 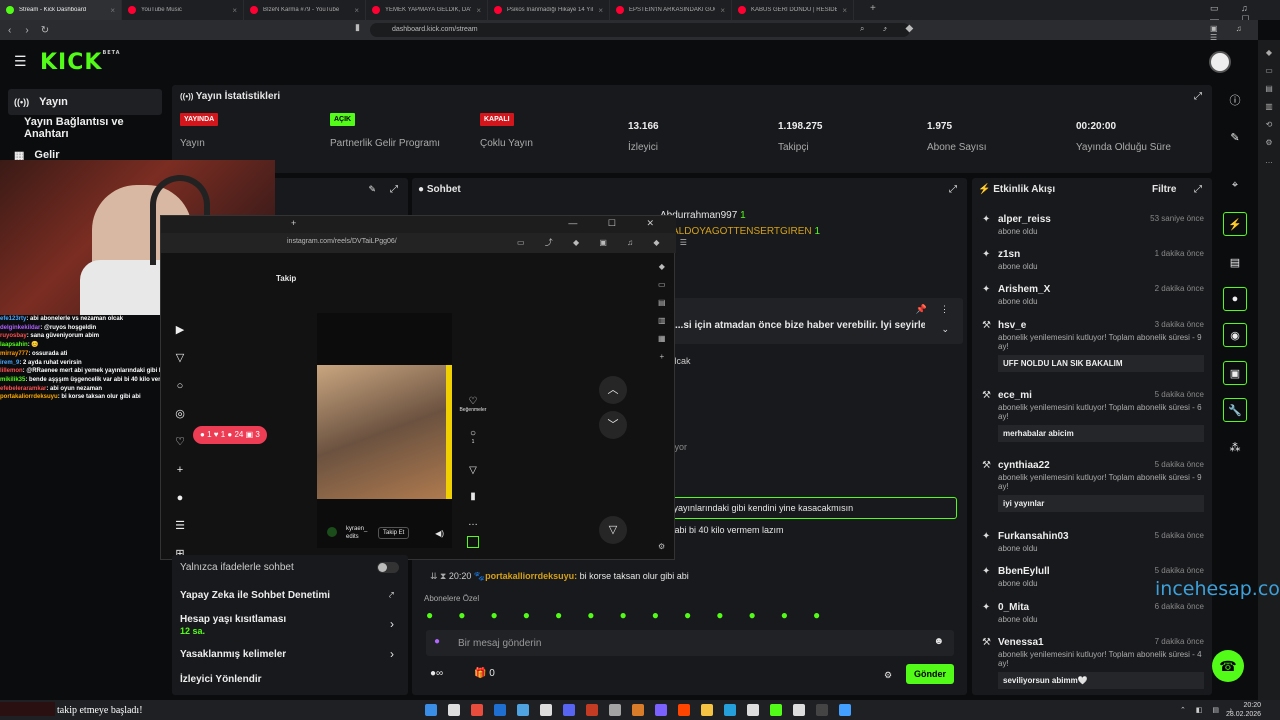 I want to click on bolt-icon: ⚡, so click(x=1235, y=224).